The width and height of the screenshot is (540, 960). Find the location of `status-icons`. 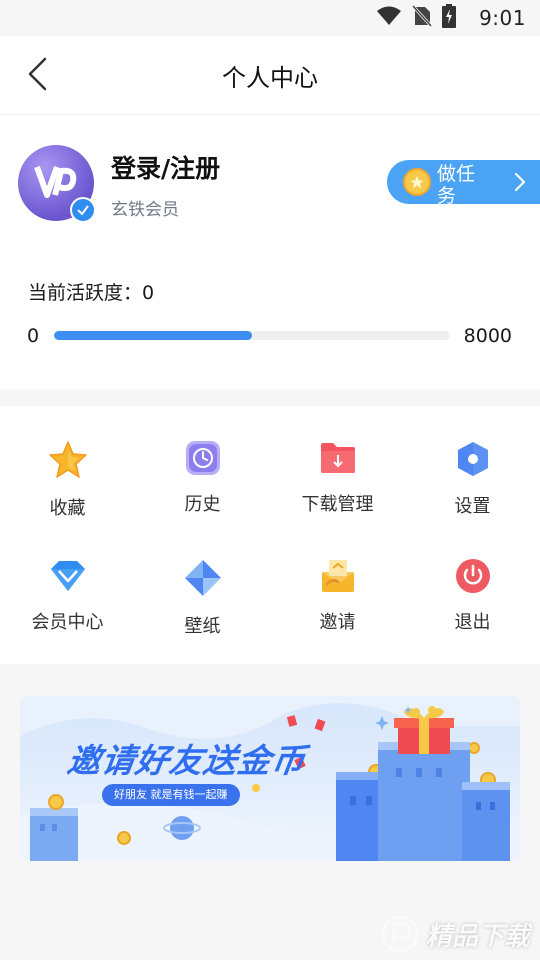

status-icons is located at coordinates (416, 18).